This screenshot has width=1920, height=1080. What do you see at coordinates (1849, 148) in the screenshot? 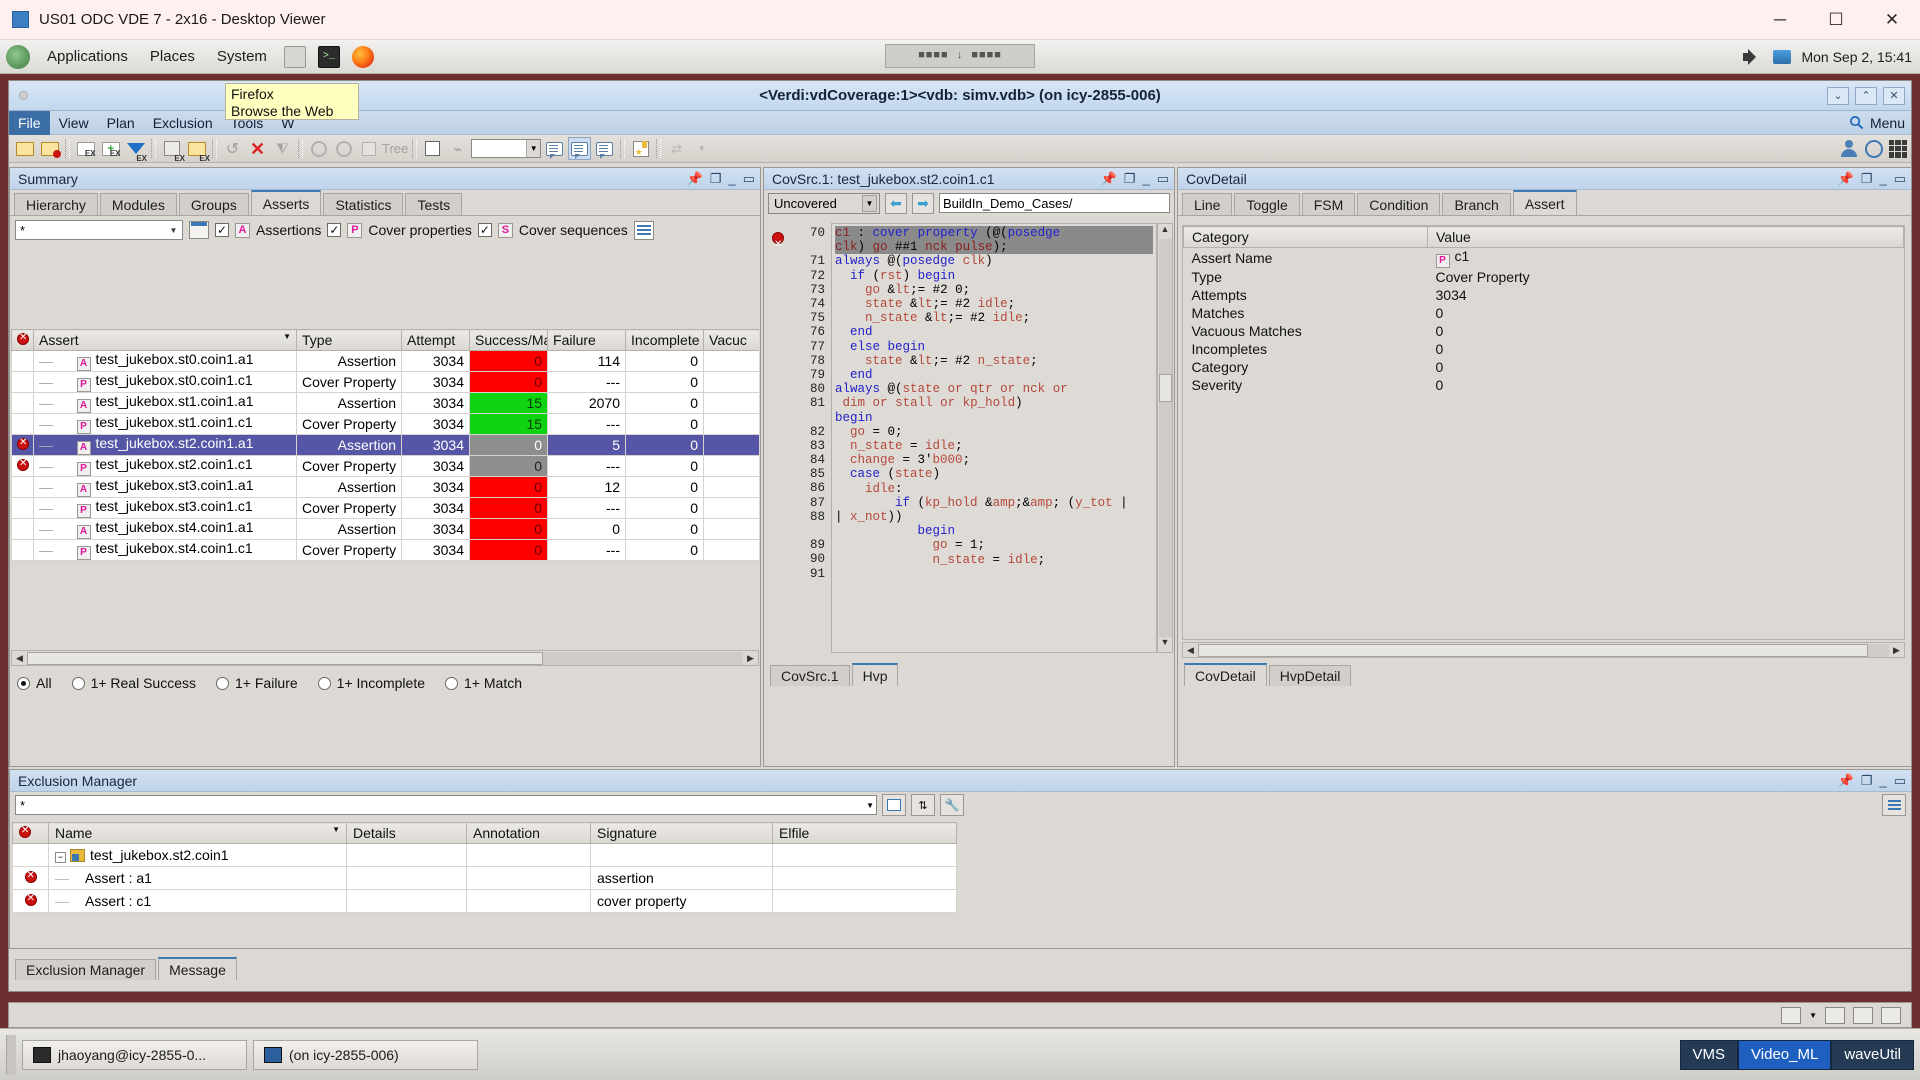
I see `user-icon` at bounding box center [1849, 148].